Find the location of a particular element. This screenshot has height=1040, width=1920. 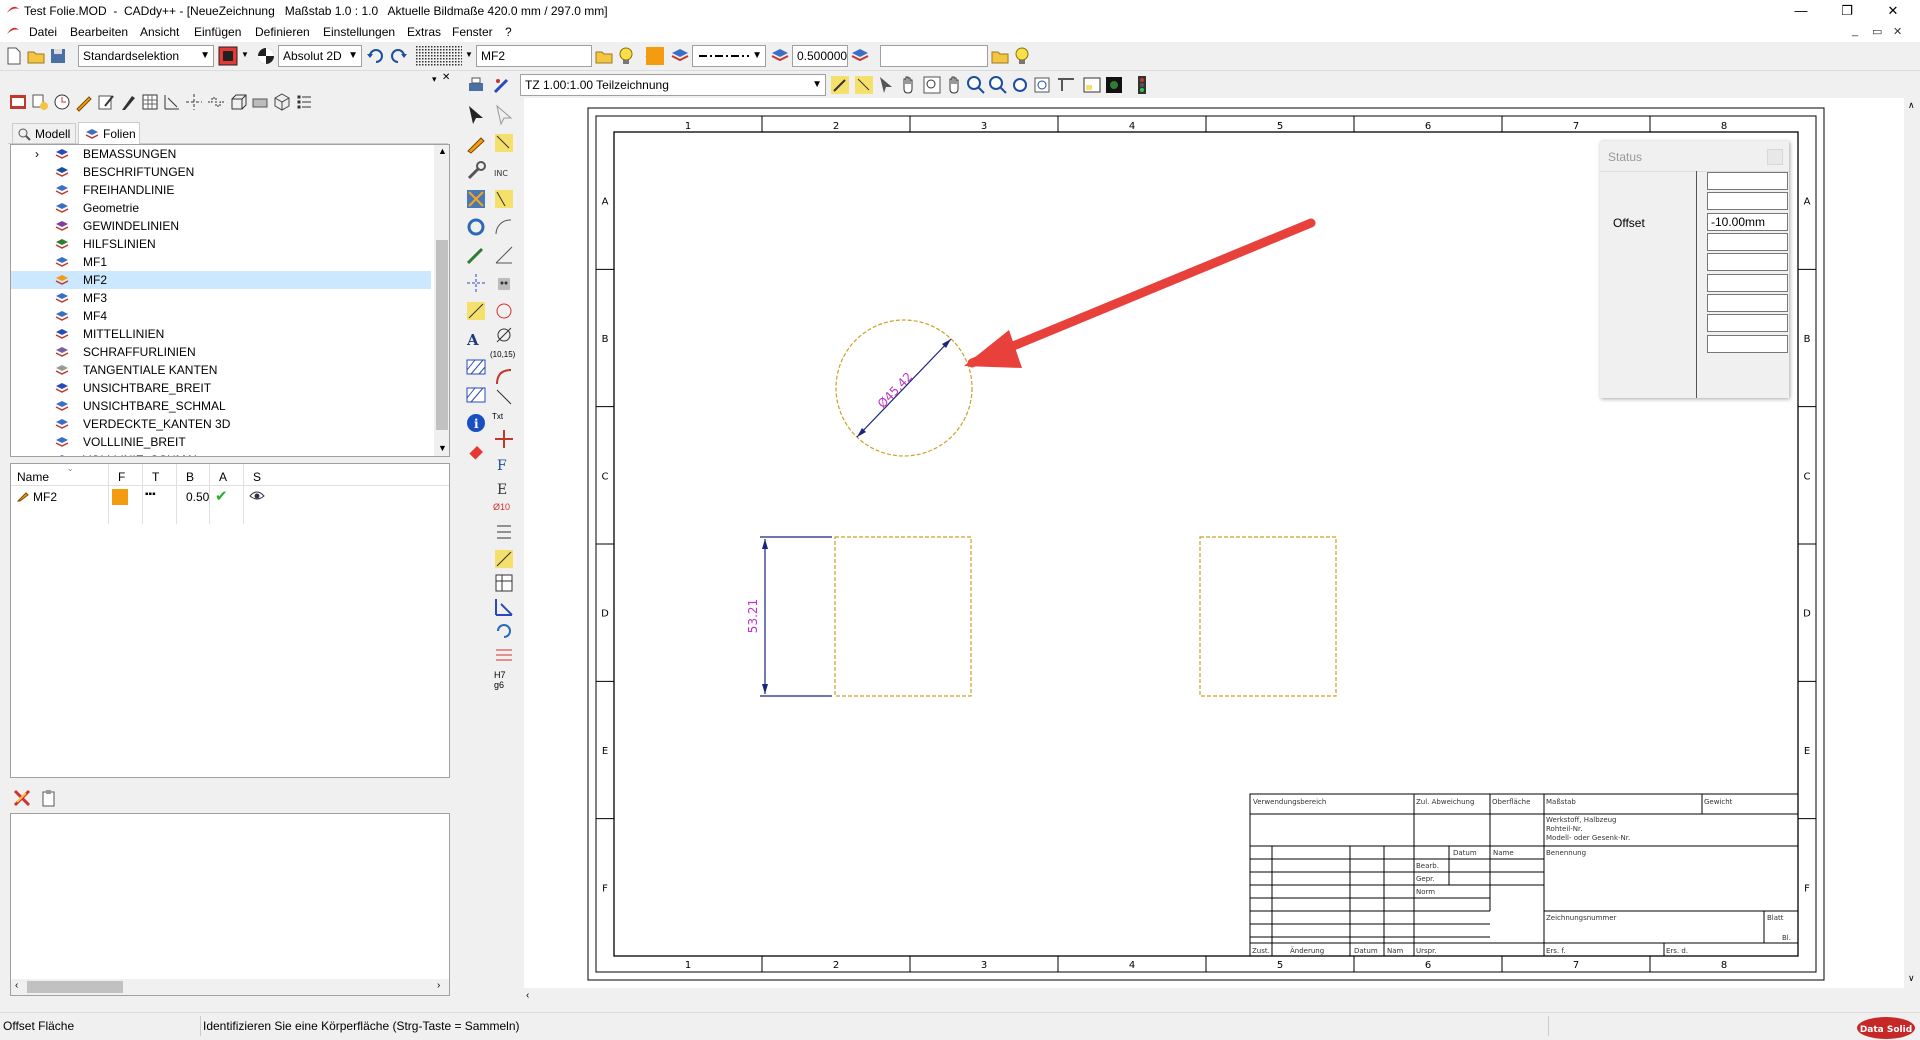

print-icon is located at coordinates (476, 85).